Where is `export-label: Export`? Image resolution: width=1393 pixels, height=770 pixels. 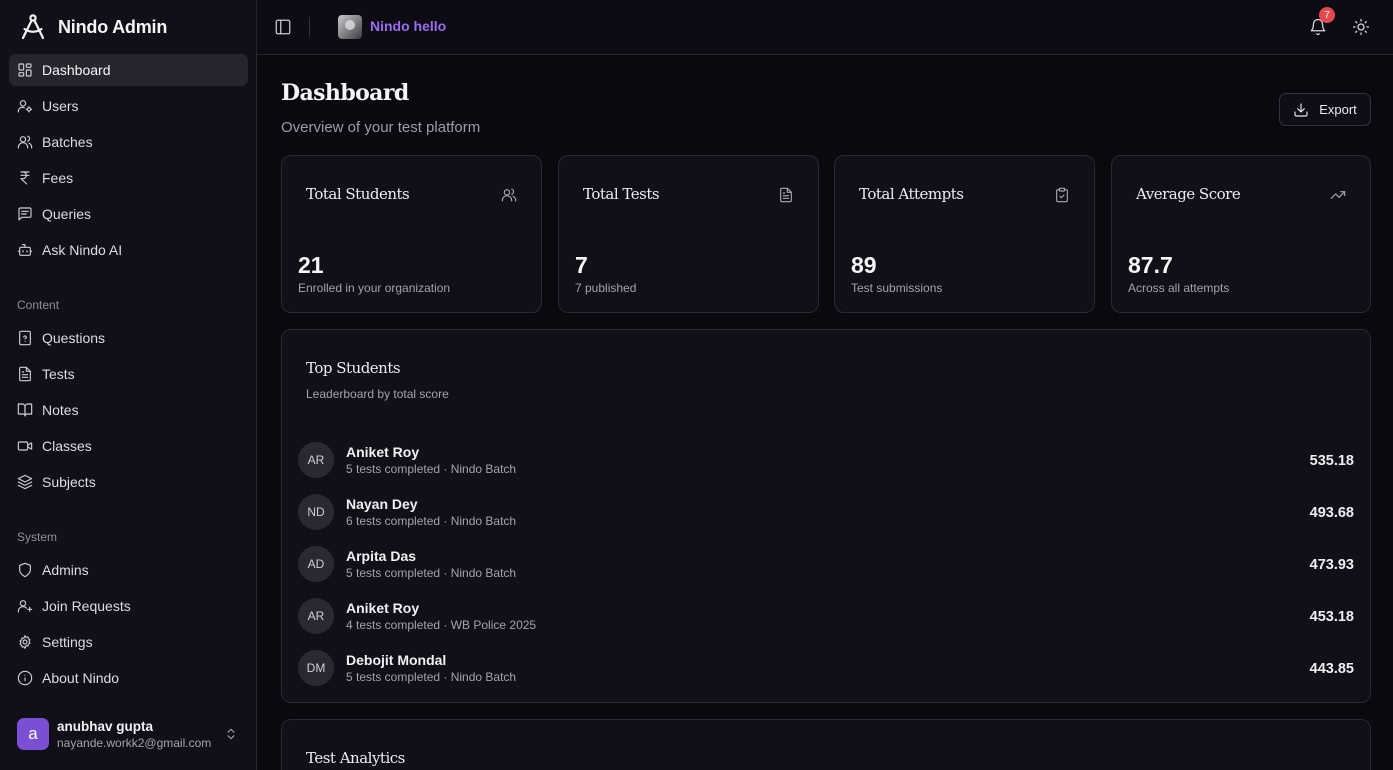 export-label: Export is located at coordinates (1338, 109).